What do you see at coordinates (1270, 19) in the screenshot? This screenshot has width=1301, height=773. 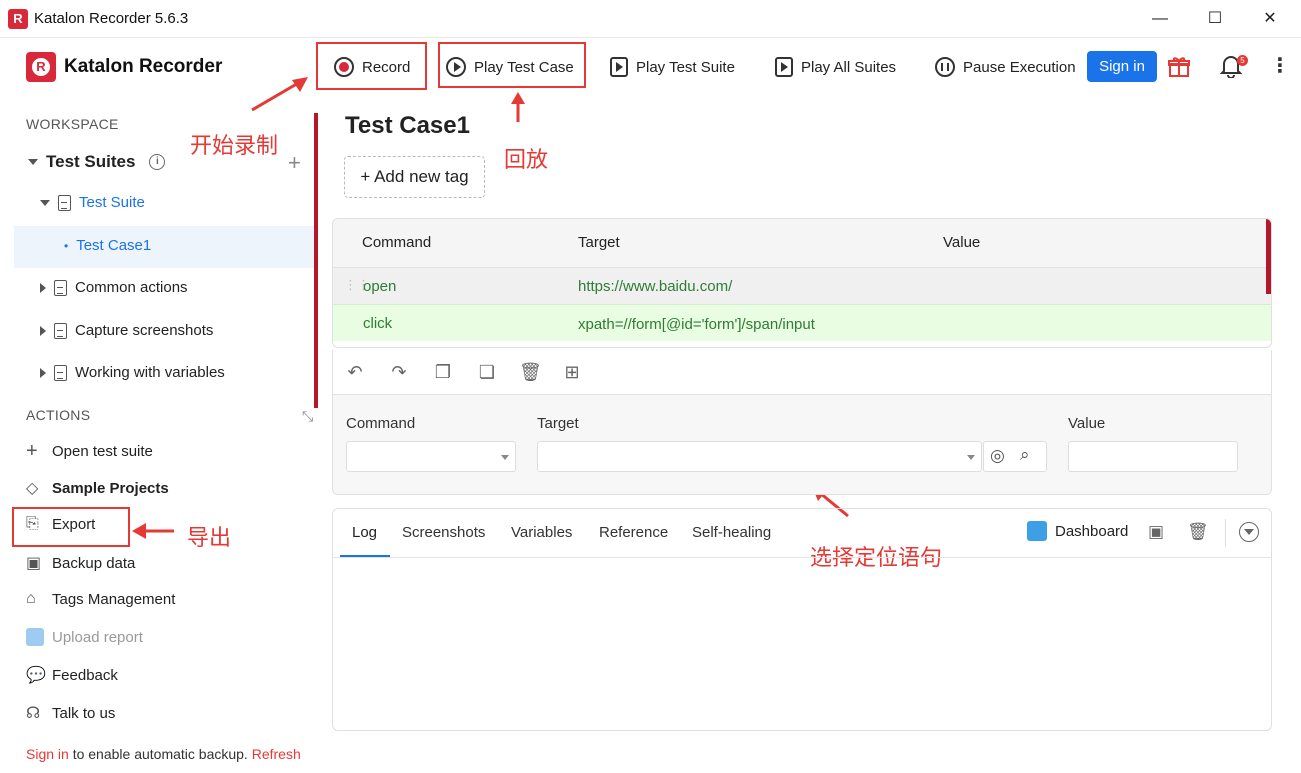 I see `close-button: ✕` at bounding box center [1270, 19].